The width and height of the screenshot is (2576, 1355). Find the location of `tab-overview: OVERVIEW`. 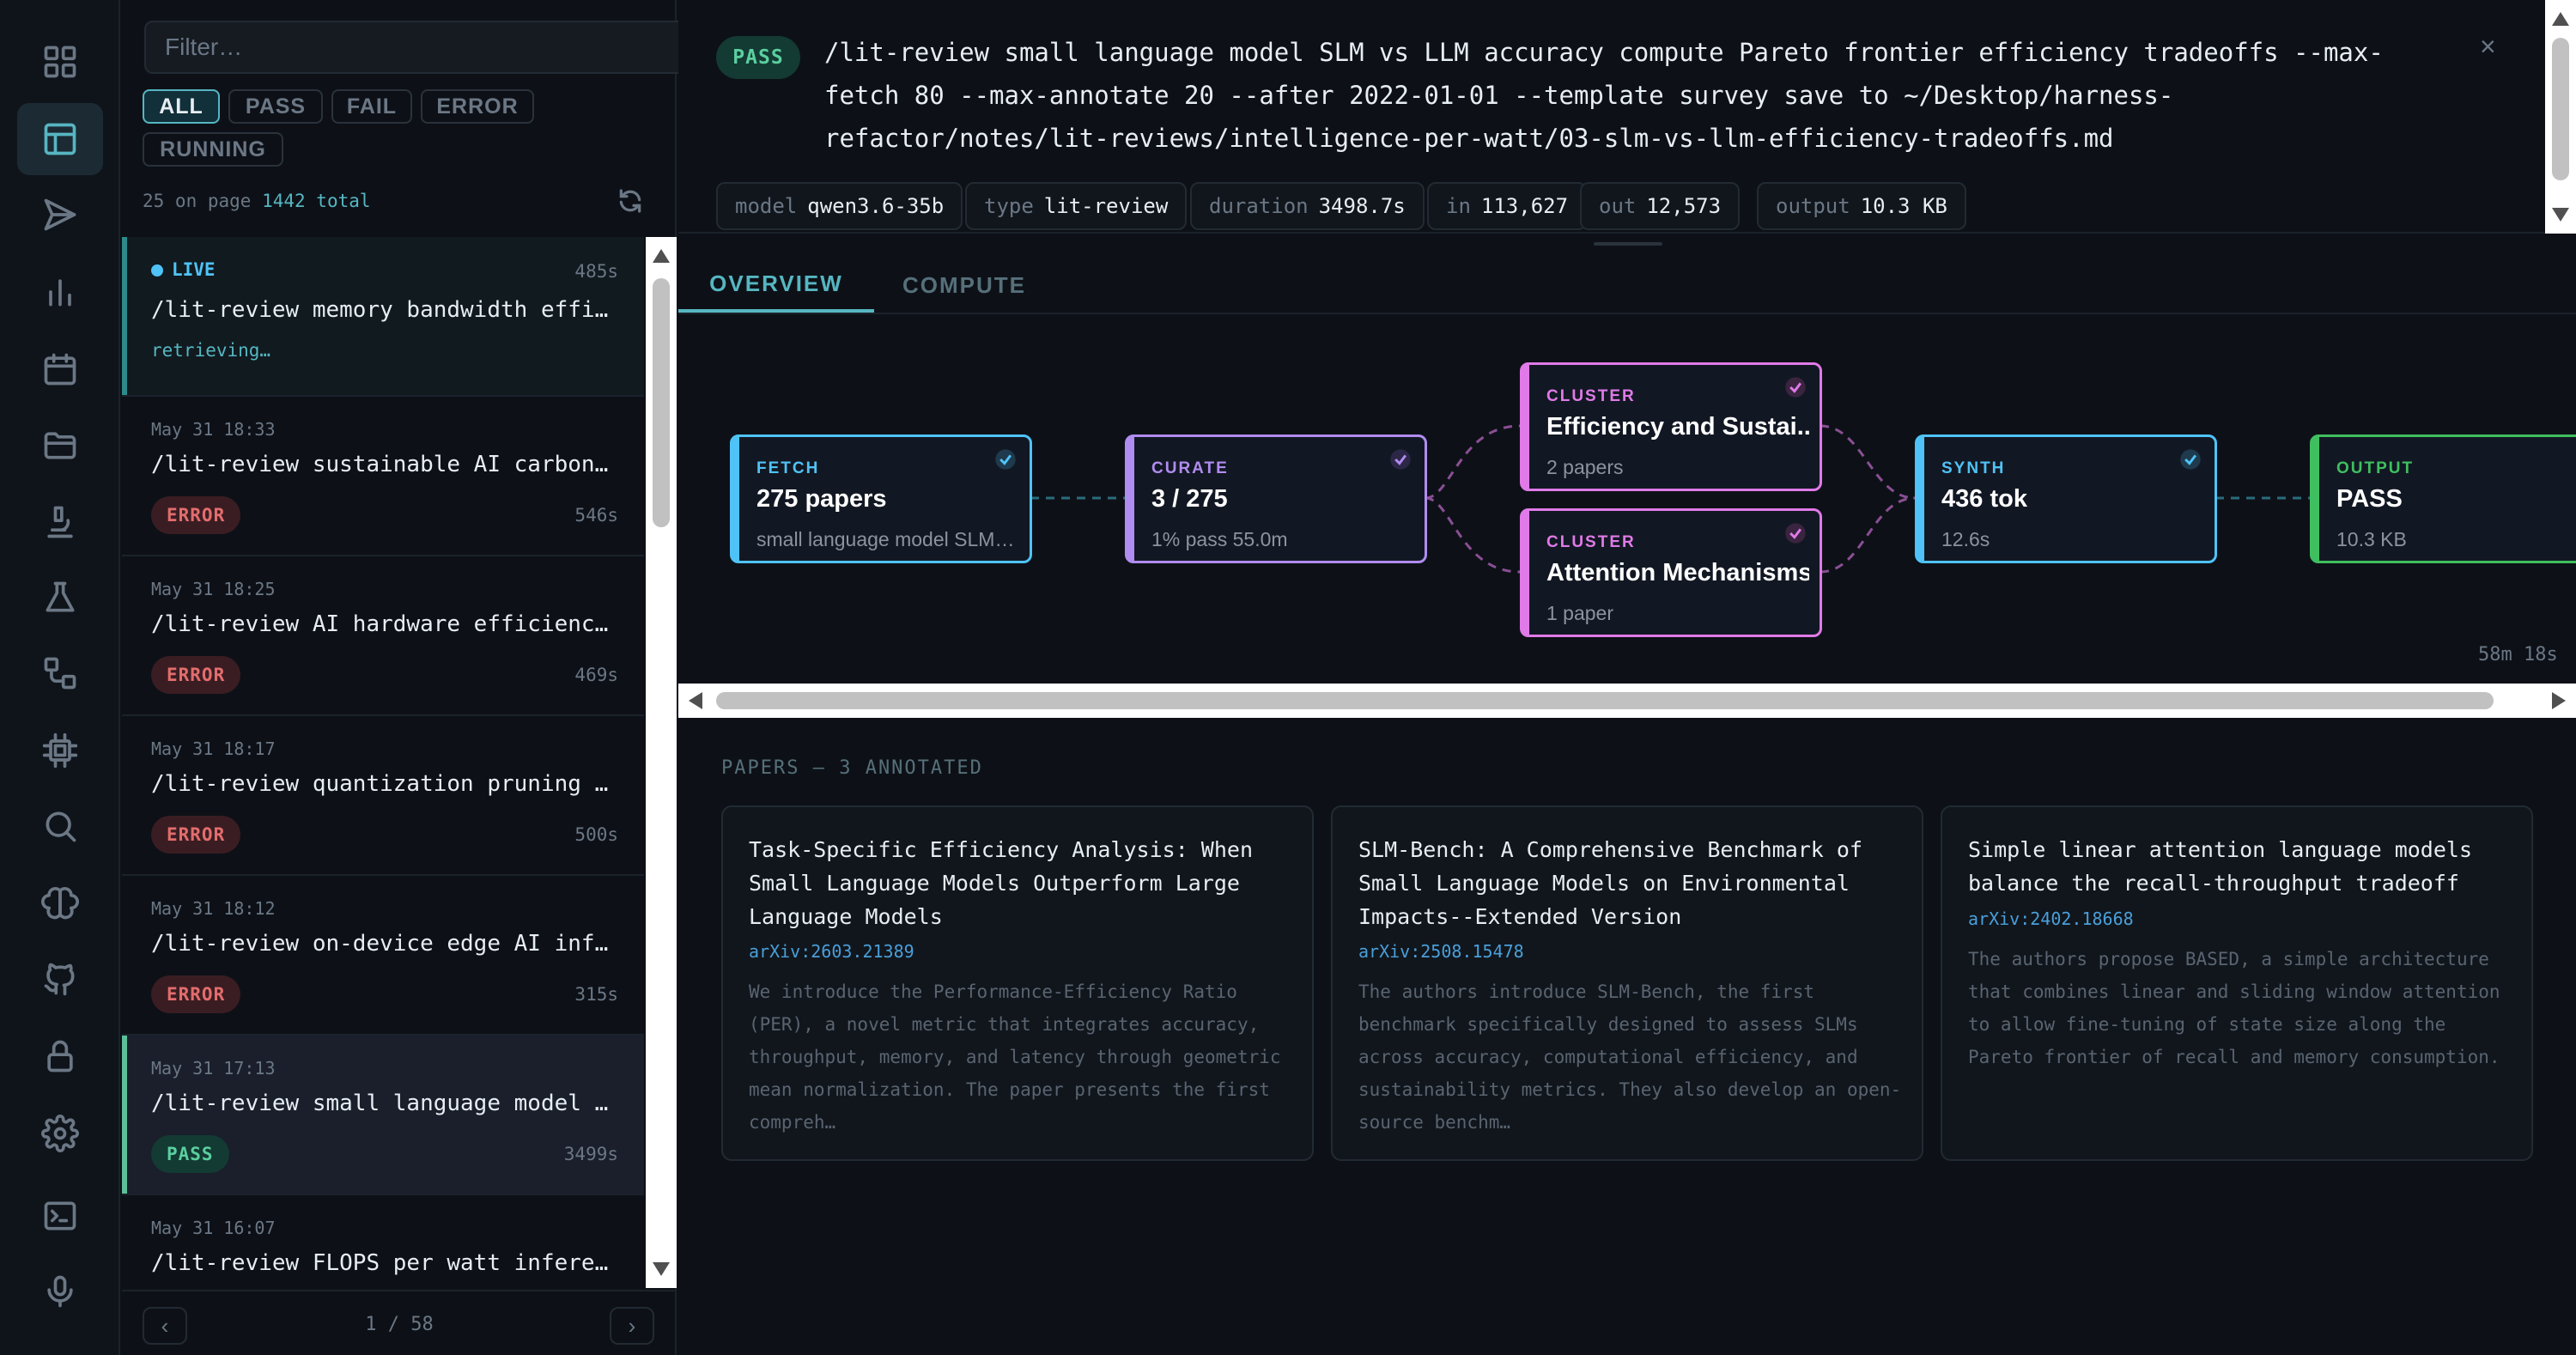

tab-overview: OVERVIEW is located at coordinates (776, 285).